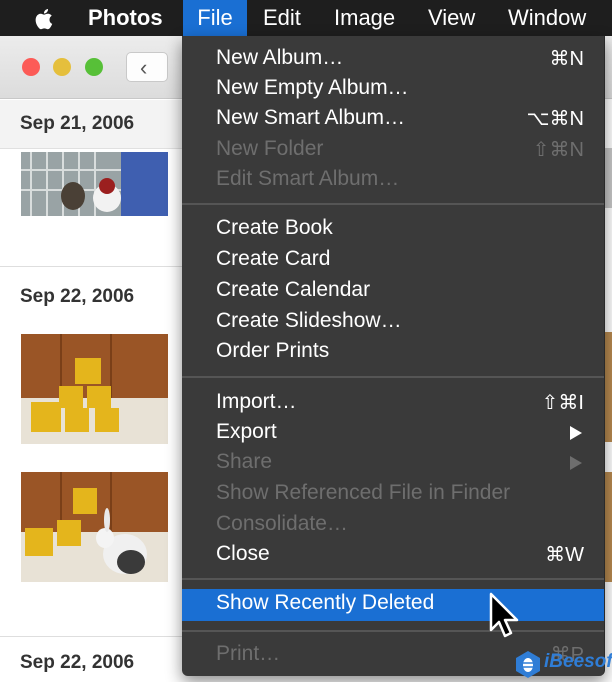 This screenshot has height=682, width=612. What do you see at coordinates (393, 403) in the screenshot?
I see `menu-item-import: Import… ⇧⌘I` at bounding box center [393, 403].